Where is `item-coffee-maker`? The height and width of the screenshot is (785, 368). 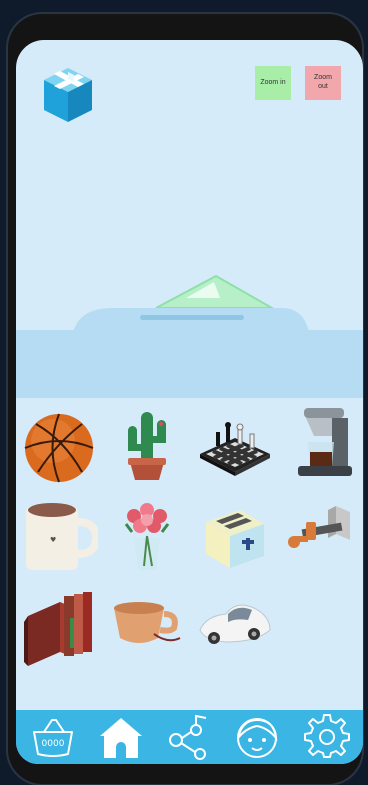
item-coffee-maker is located at coordinates (323, 443).